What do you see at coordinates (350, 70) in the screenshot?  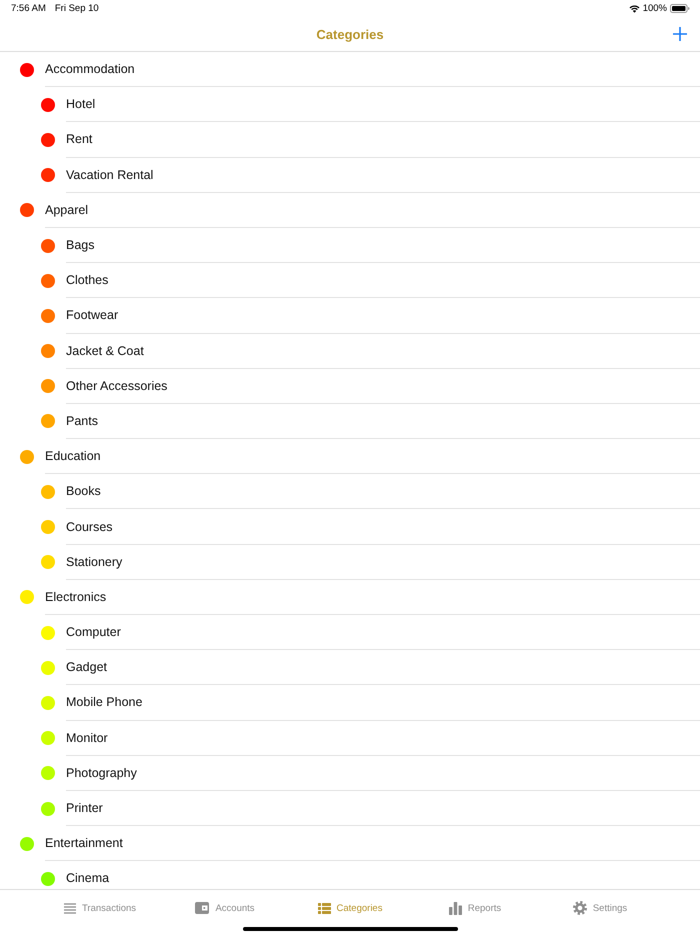 I see `category-item: Accommodation` at bounding box center [350, 70].